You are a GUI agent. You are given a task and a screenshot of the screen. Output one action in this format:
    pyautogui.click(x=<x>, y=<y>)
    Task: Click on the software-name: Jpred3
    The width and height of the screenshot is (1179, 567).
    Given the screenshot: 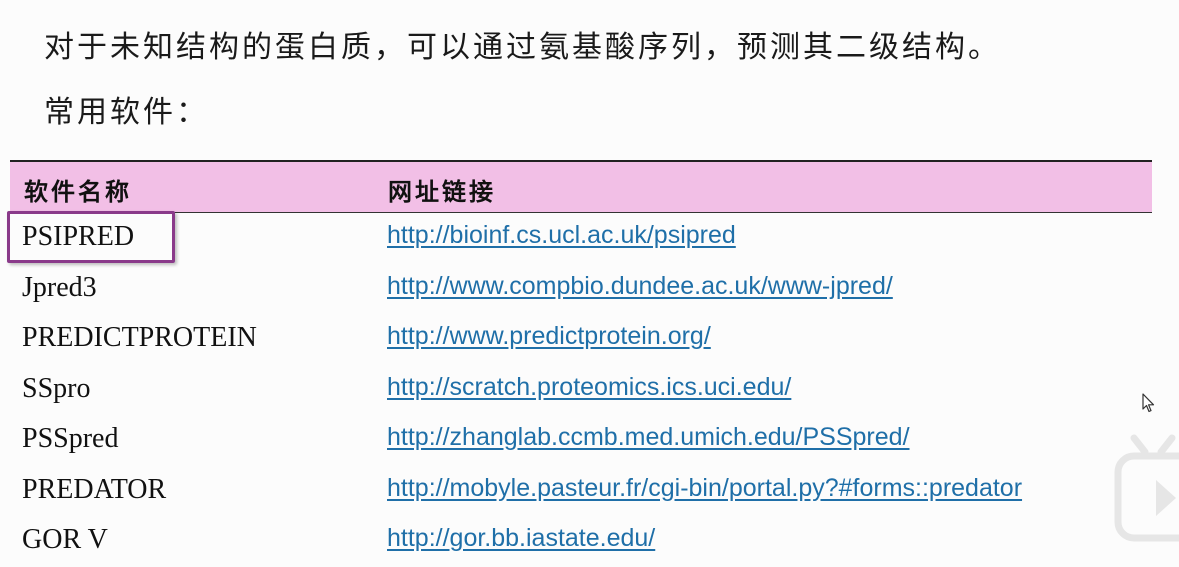 What is the action you would take?
    pyautogui.click(x=59, y=287)
    